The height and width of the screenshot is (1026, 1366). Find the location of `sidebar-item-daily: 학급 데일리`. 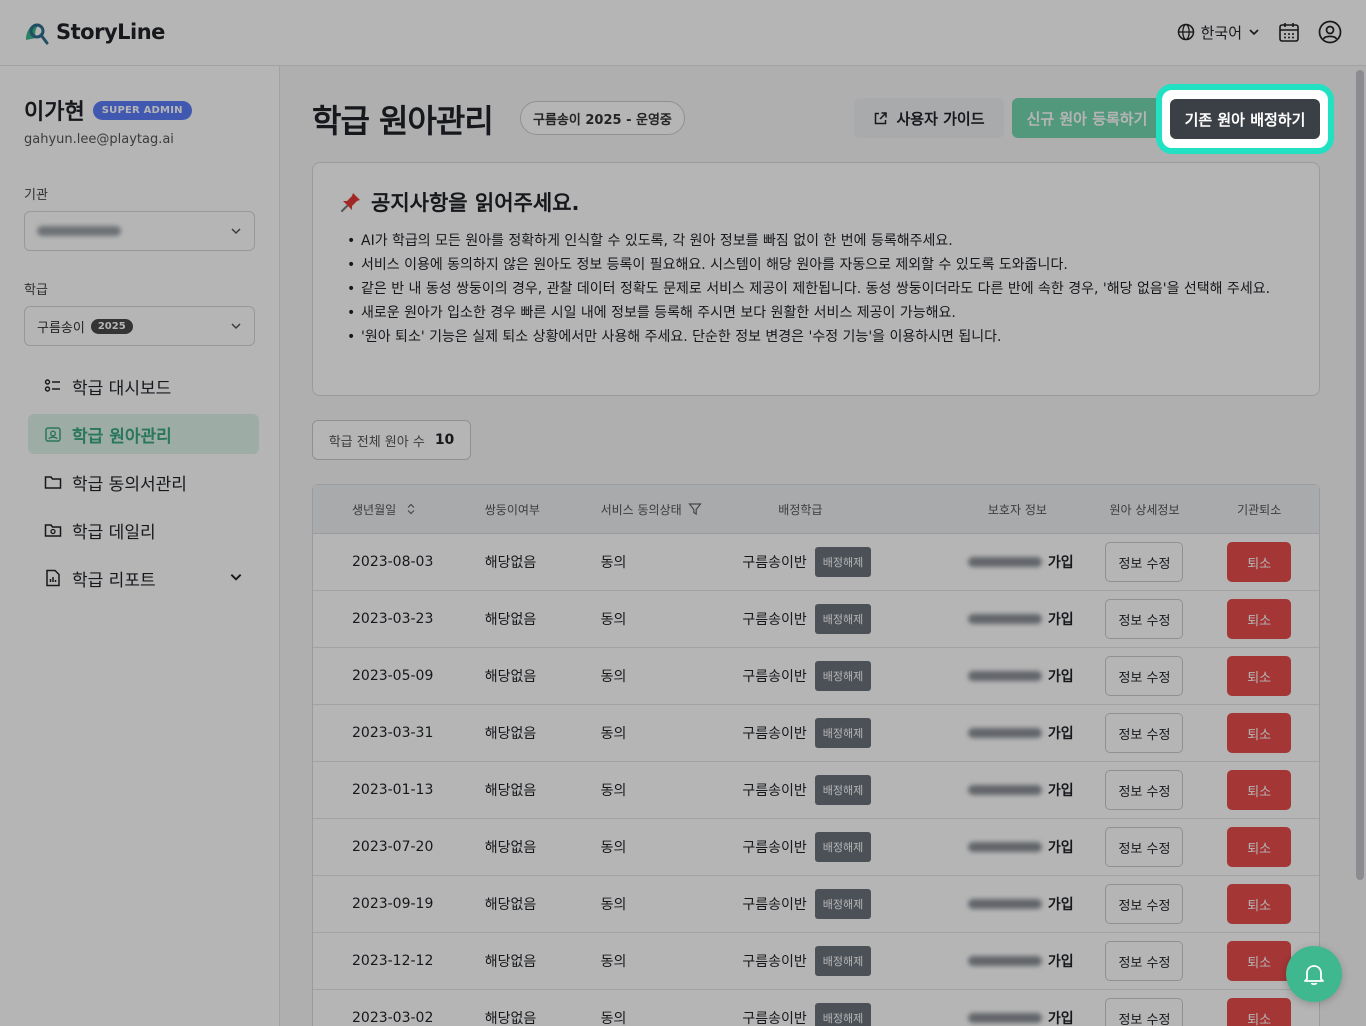

sidebar-item-daily: 학급 데일리 is located at coordinates (143, 530).